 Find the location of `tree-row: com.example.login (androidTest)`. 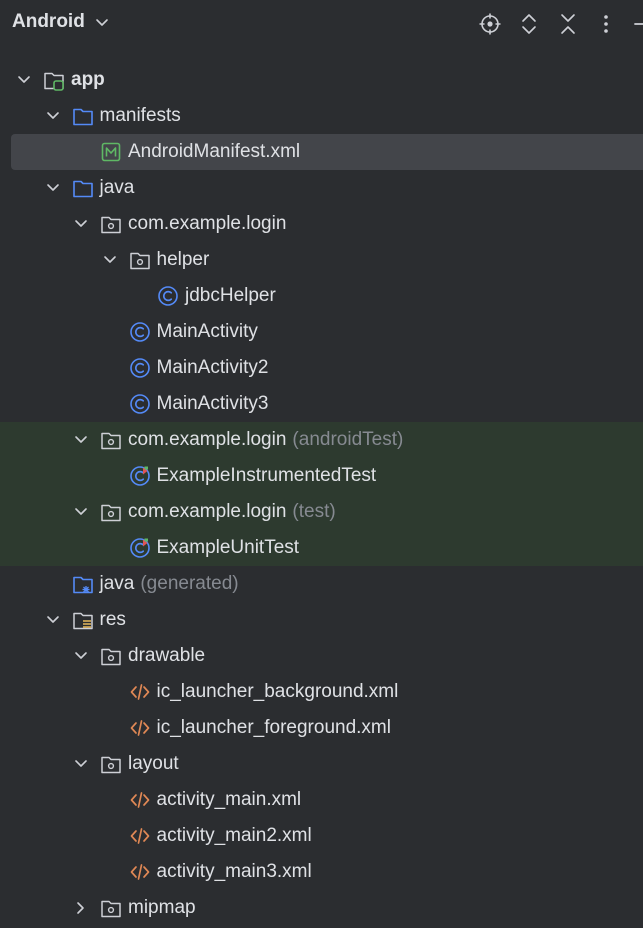

tree-row: com.example.login (androidTest) is located at coordinates (321, 440).